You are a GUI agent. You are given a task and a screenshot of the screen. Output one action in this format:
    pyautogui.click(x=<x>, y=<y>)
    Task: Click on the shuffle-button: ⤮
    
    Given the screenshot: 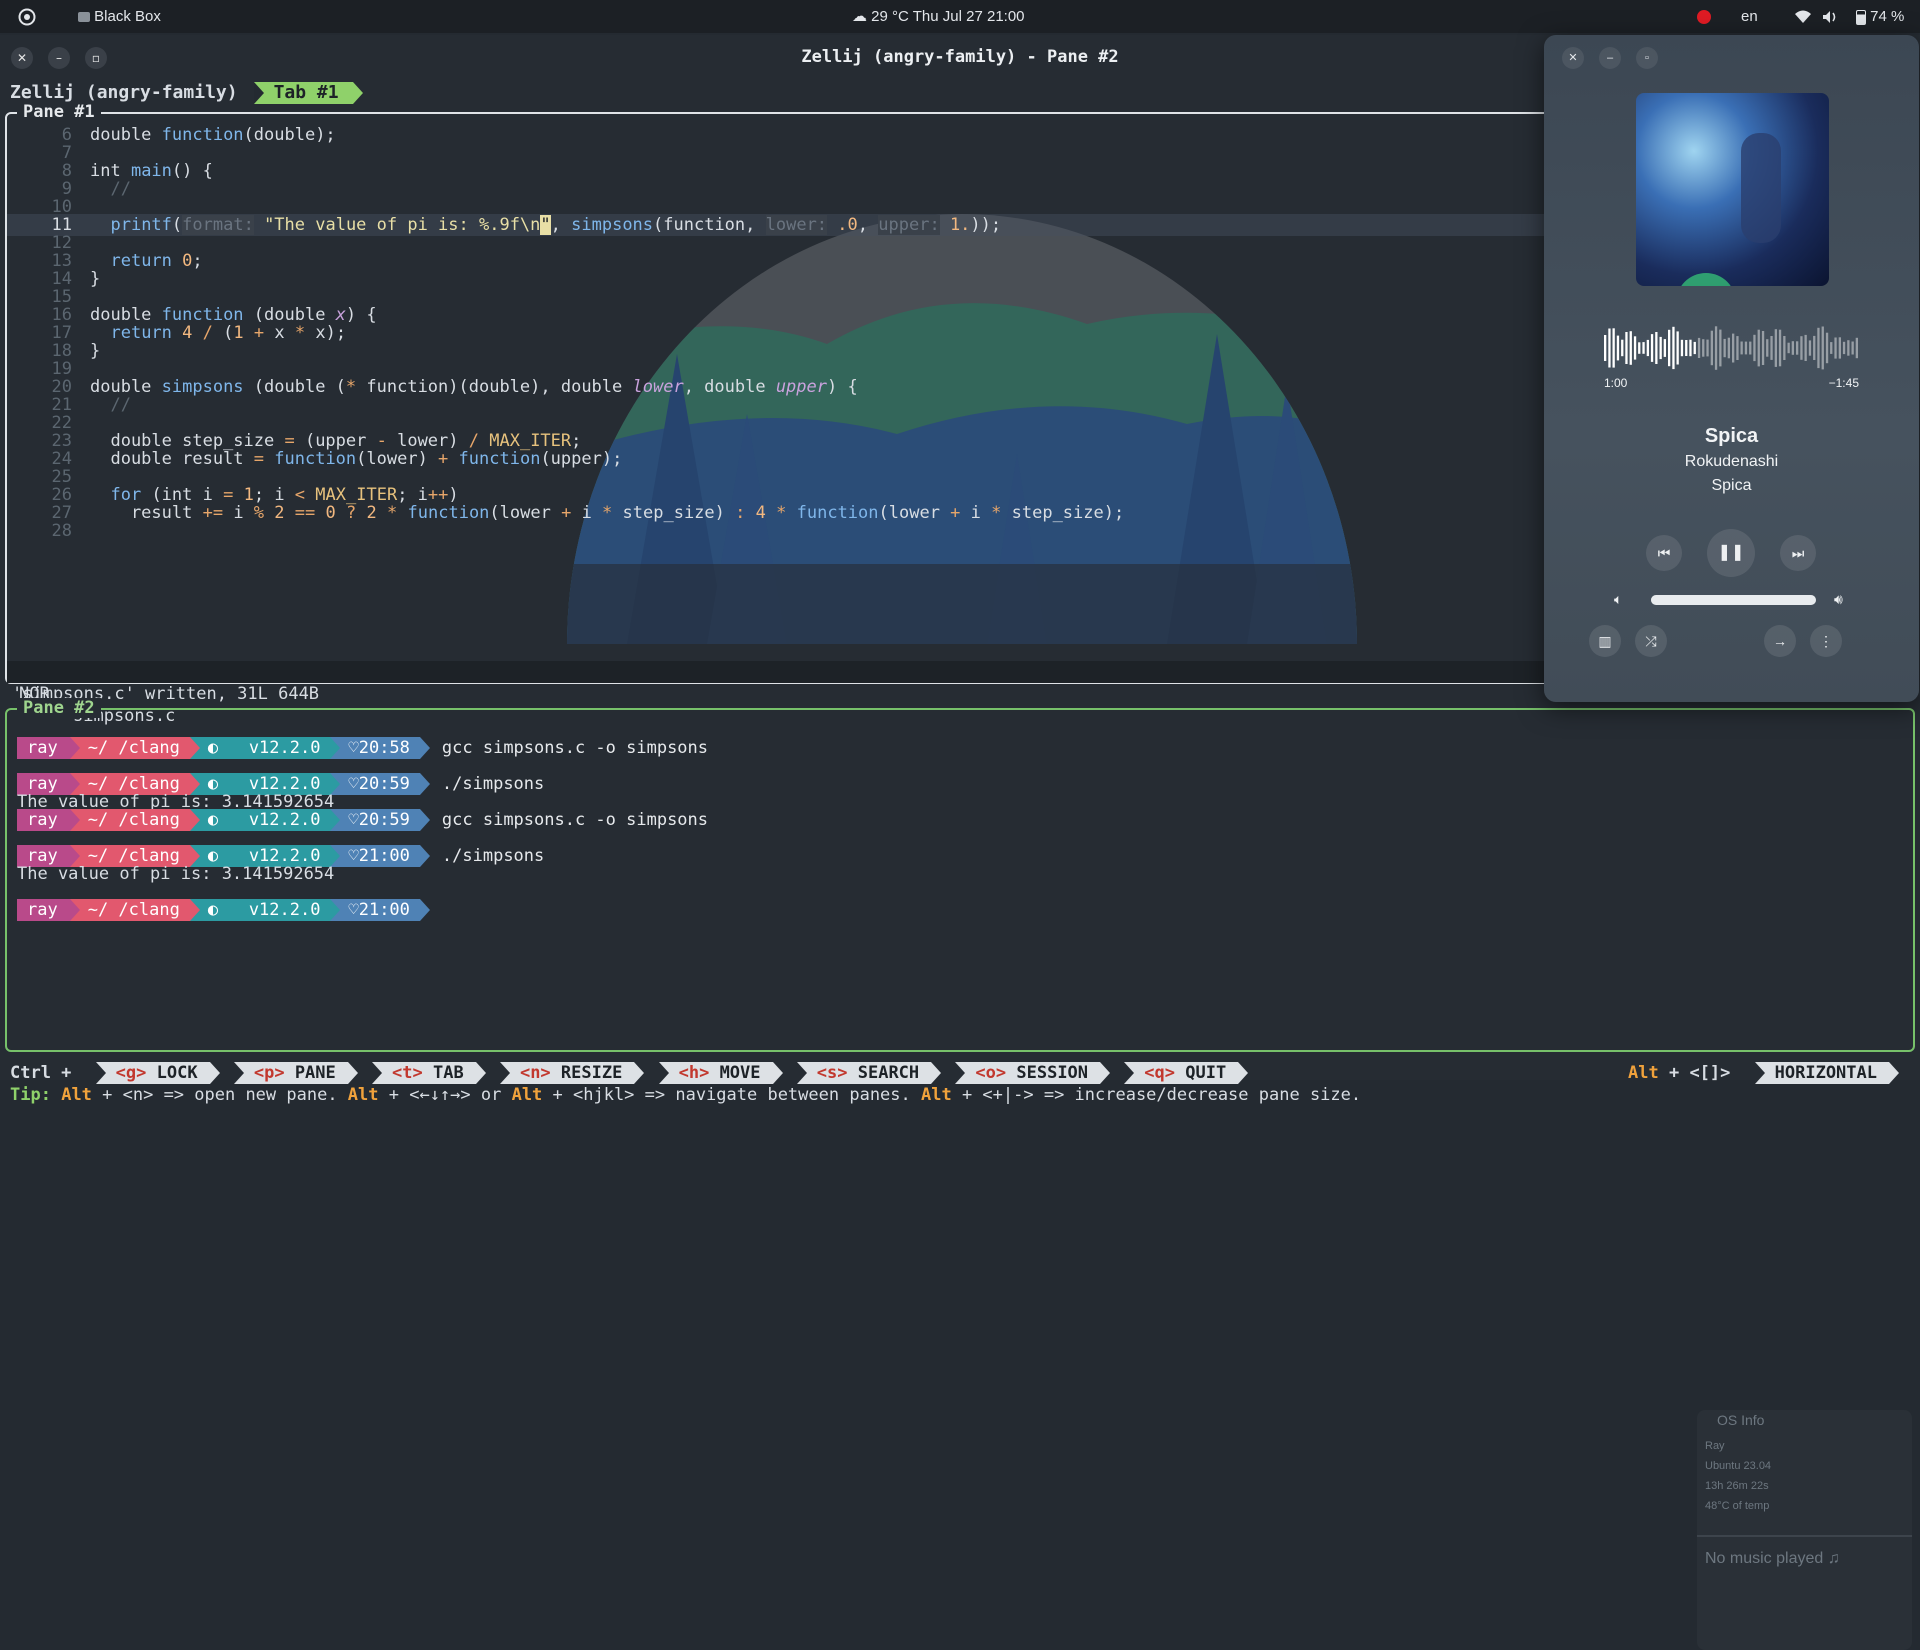 What is the action you would take?
    pyautogui.click(x=1651, y=641)
    